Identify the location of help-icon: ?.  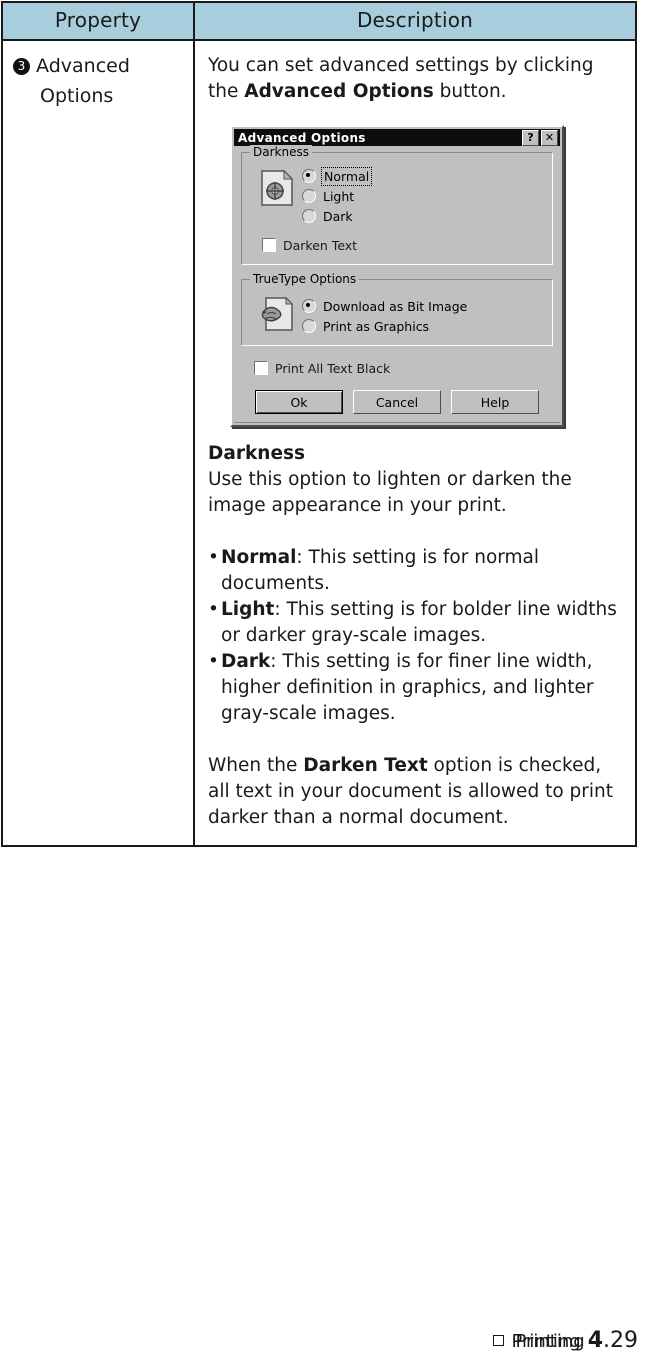
(530, 137).